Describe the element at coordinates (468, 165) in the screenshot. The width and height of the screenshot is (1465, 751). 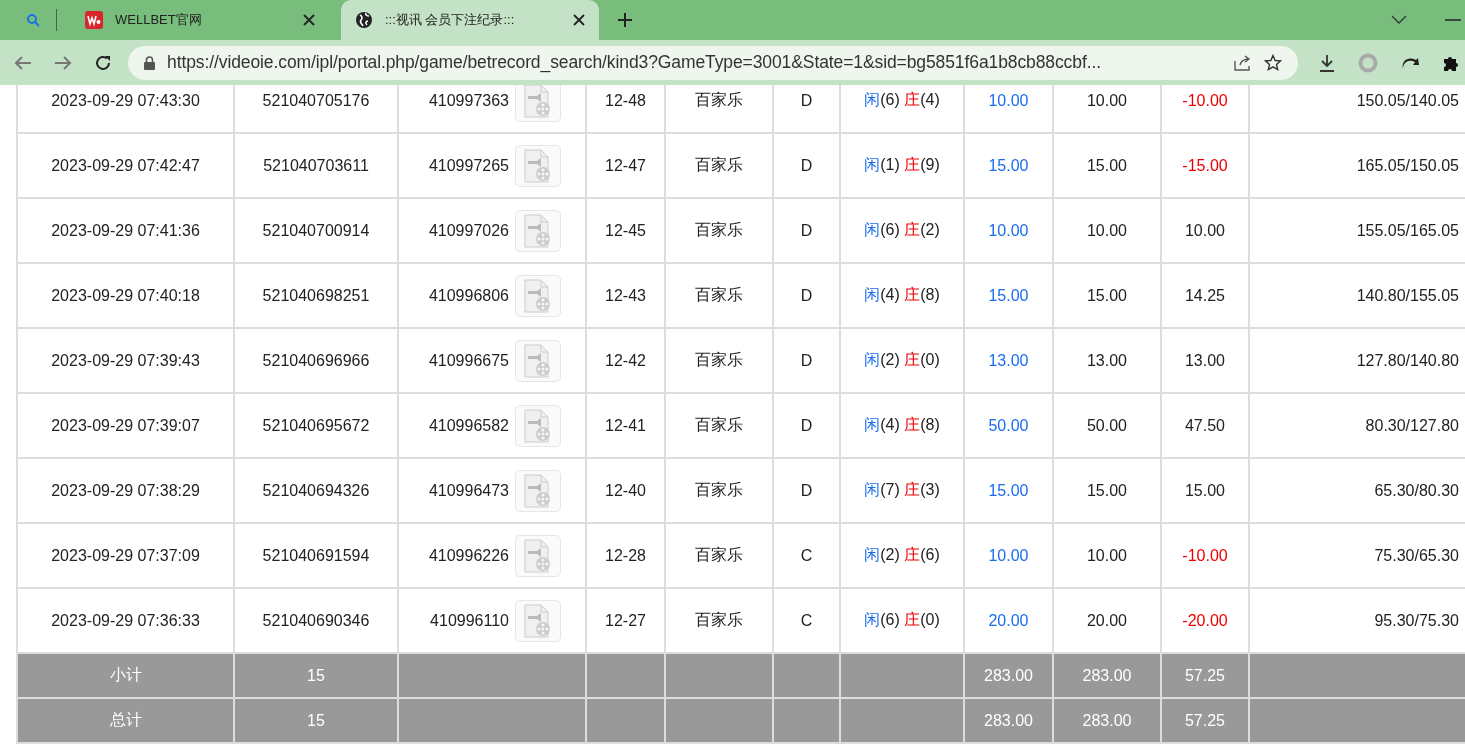
I see `round-number: 410997265` at that location.